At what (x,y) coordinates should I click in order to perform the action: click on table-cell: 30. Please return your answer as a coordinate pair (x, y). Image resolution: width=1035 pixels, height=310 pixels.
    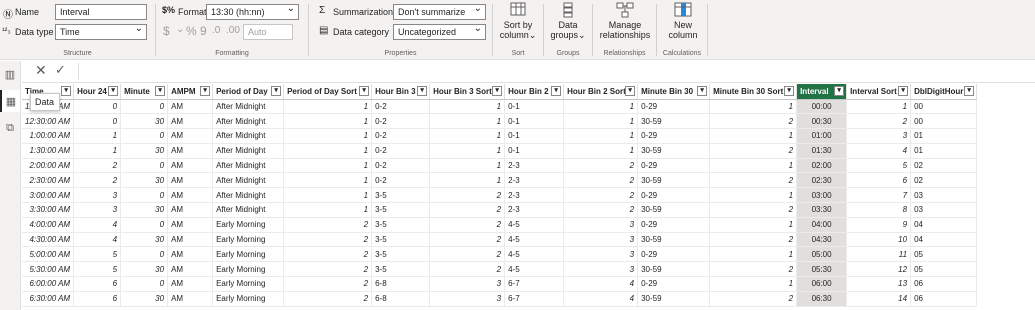
    Looking at the image, I should click on (144, 121).